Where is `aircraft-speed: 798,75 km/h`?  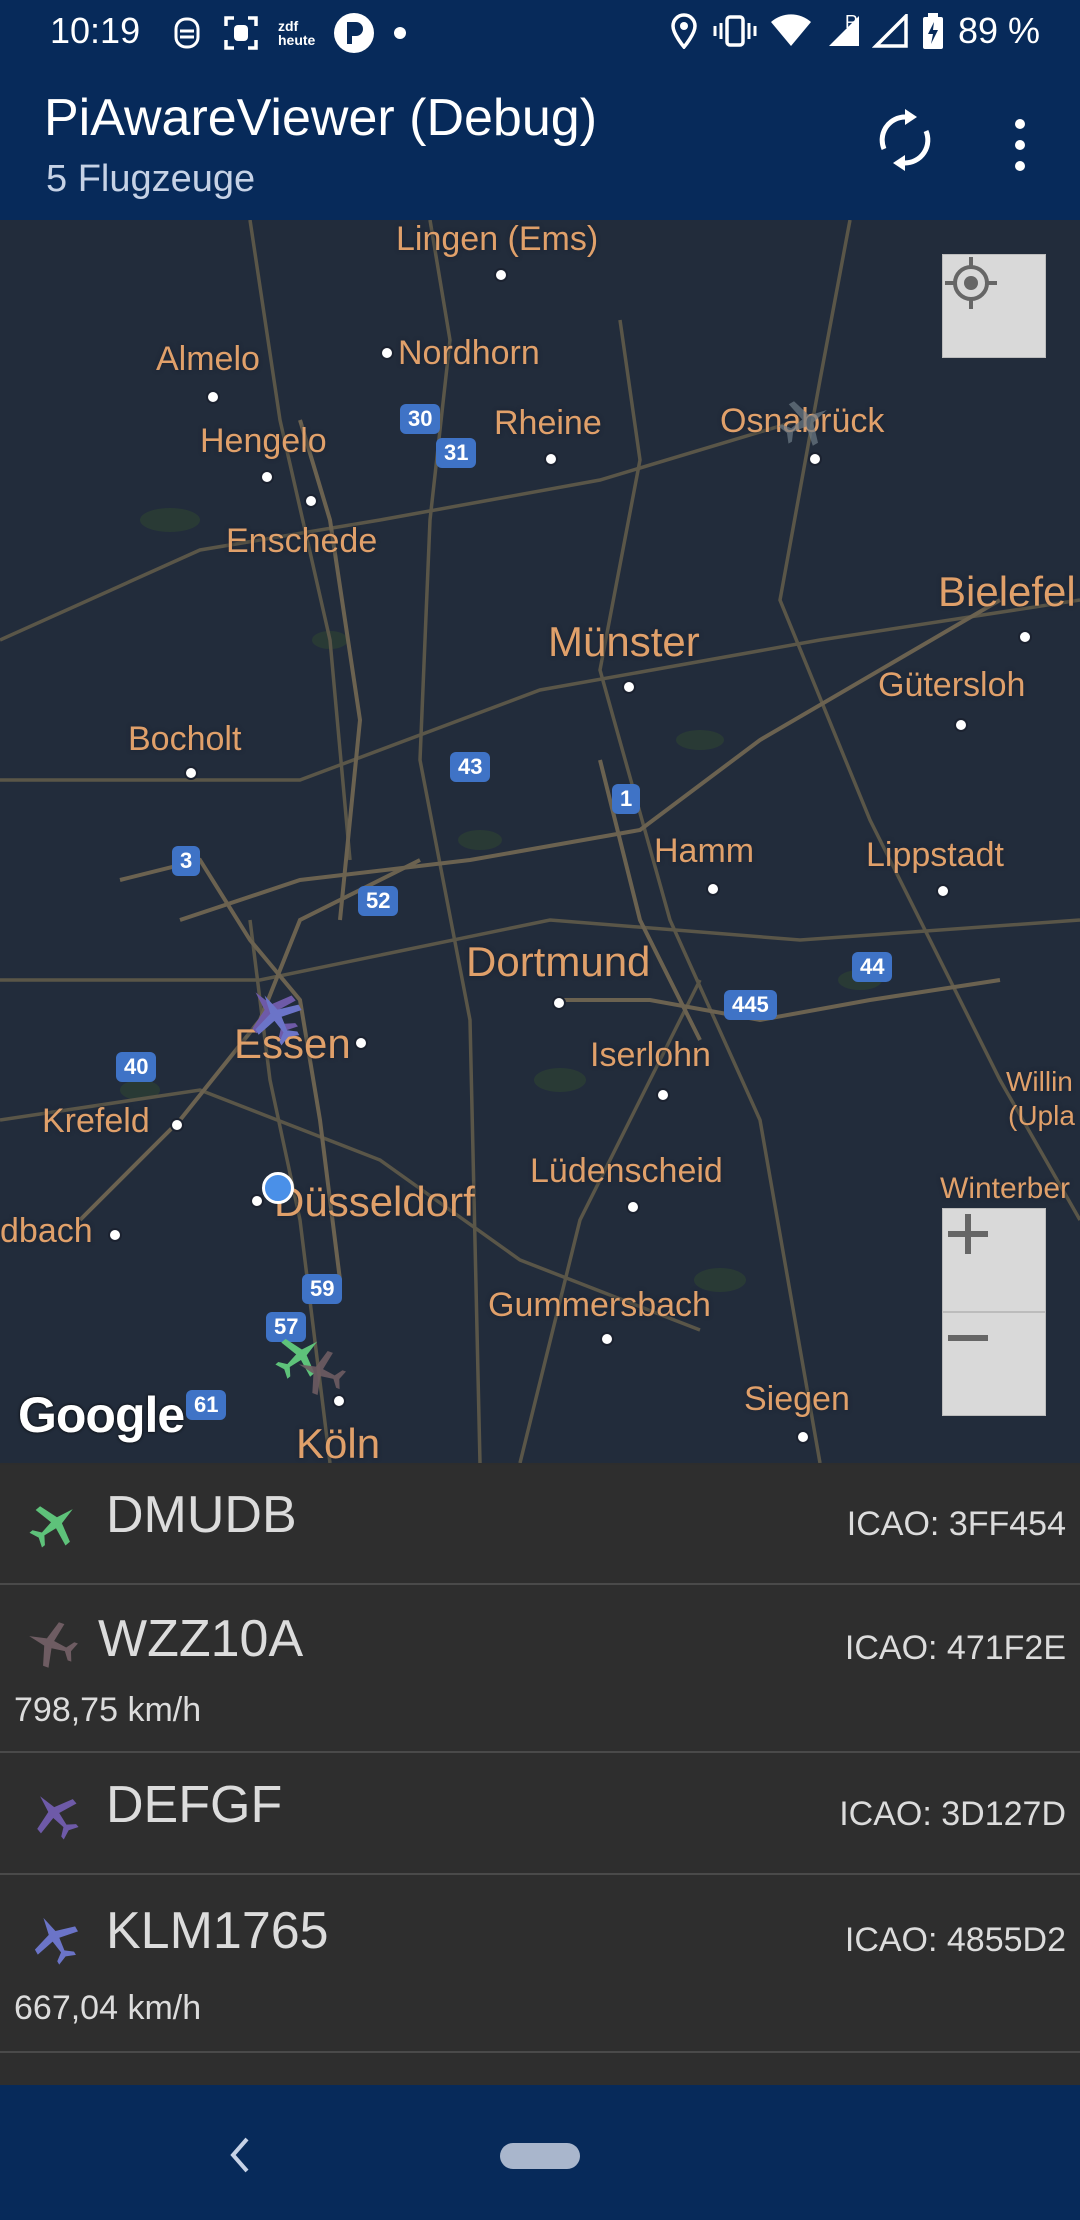
aircraft-speed: 798,75 km/h is located at coordinates (108, 1710).